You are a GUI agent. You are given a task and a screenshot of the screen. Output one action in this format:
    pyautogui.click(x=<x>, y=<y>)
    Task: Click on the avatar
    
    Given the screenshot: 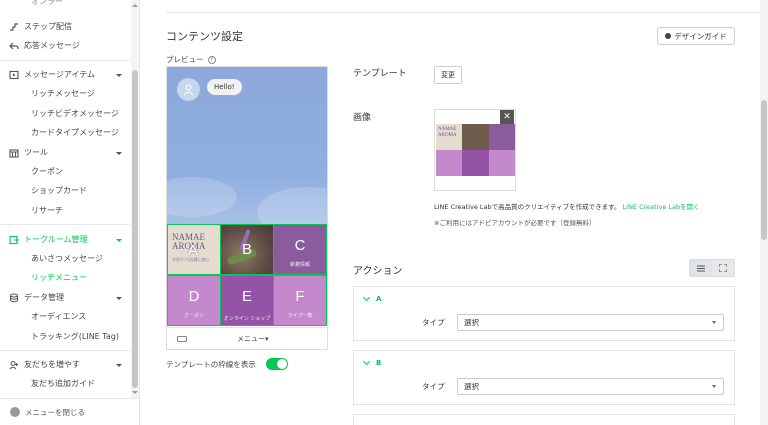 What is the action you would take?
    pyautogui.click(x=188, y=89)
    